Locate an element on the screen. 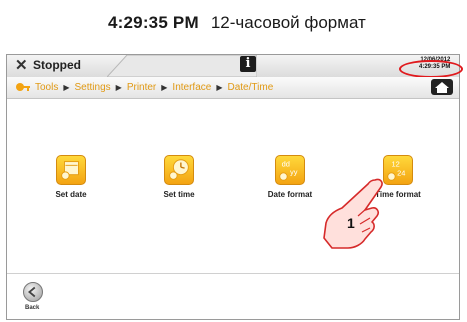 The width and height of the screenshot is (467, 322). back-label: Back is located at coordinates (32, 308).